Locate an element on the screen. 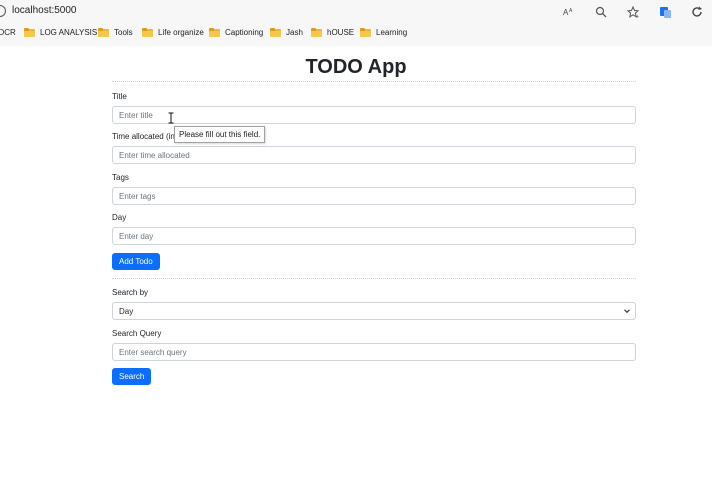 This screenshot has width=712, height=480. time-allocated-label: Time allocated (in is located at coordinates (143, 136).